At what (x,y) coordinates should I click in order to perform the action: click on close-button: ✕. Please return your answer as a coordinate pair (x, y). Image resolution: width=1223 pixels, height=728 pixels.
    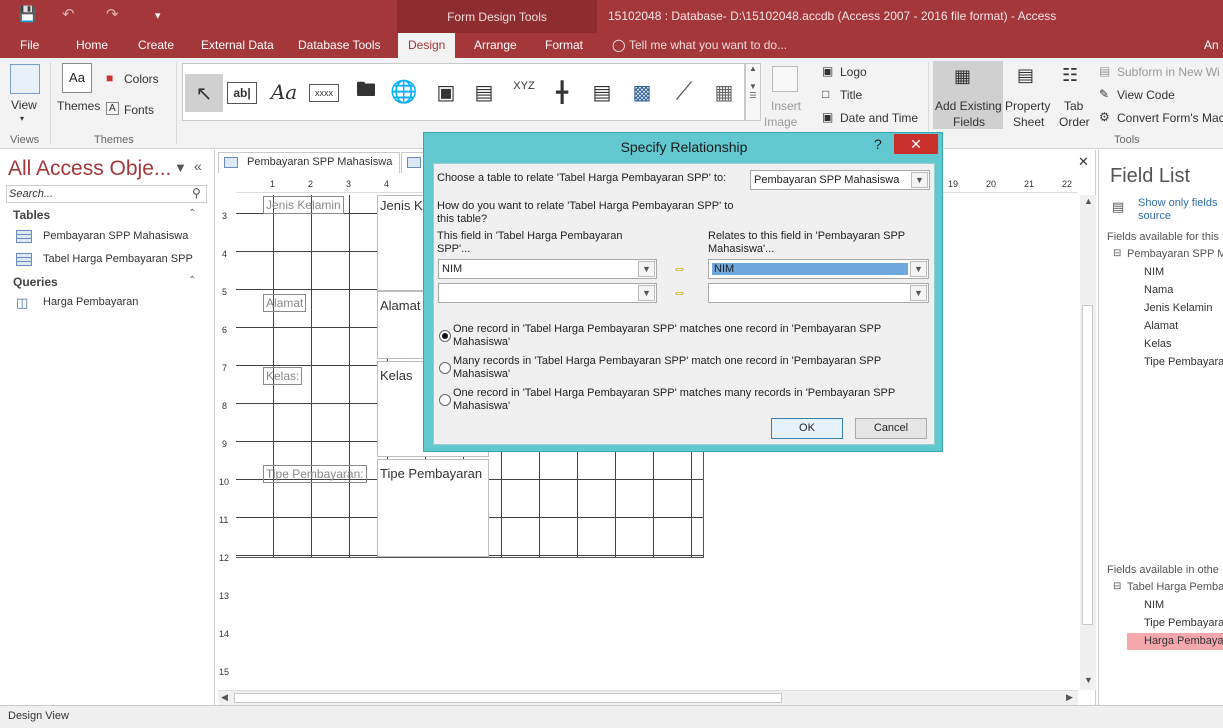
    Looking at the image, I should click on (916, 144).